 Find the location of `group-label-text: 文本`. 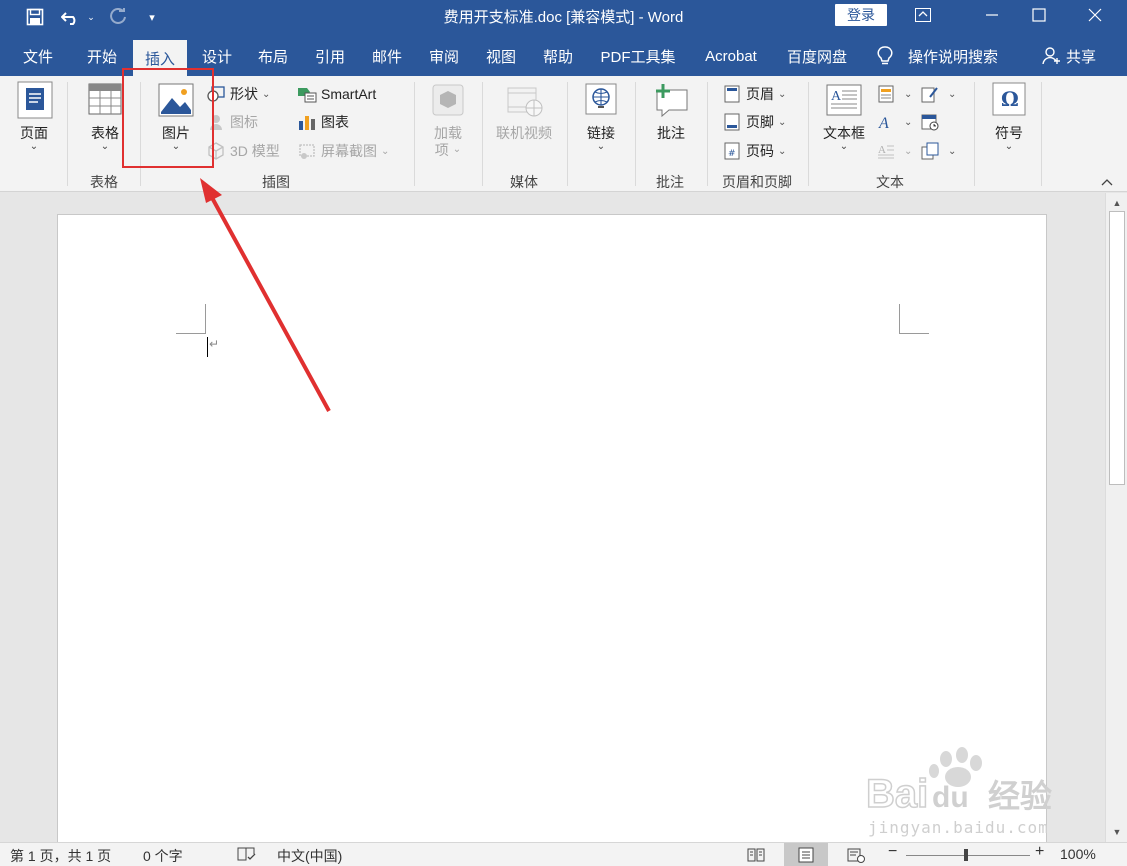

group-label-text: 文本 is located at coordinates (890, 182).